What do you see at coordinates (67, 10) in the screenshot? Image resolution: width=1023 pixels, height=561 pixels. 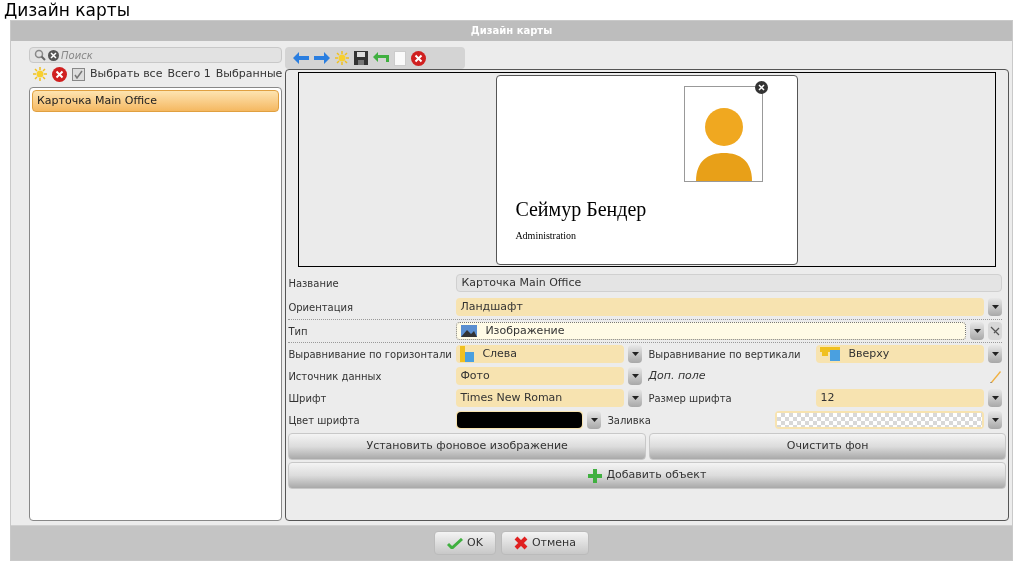 I see `page-heading: Дизайн карты` at bounding box center [67, 10].